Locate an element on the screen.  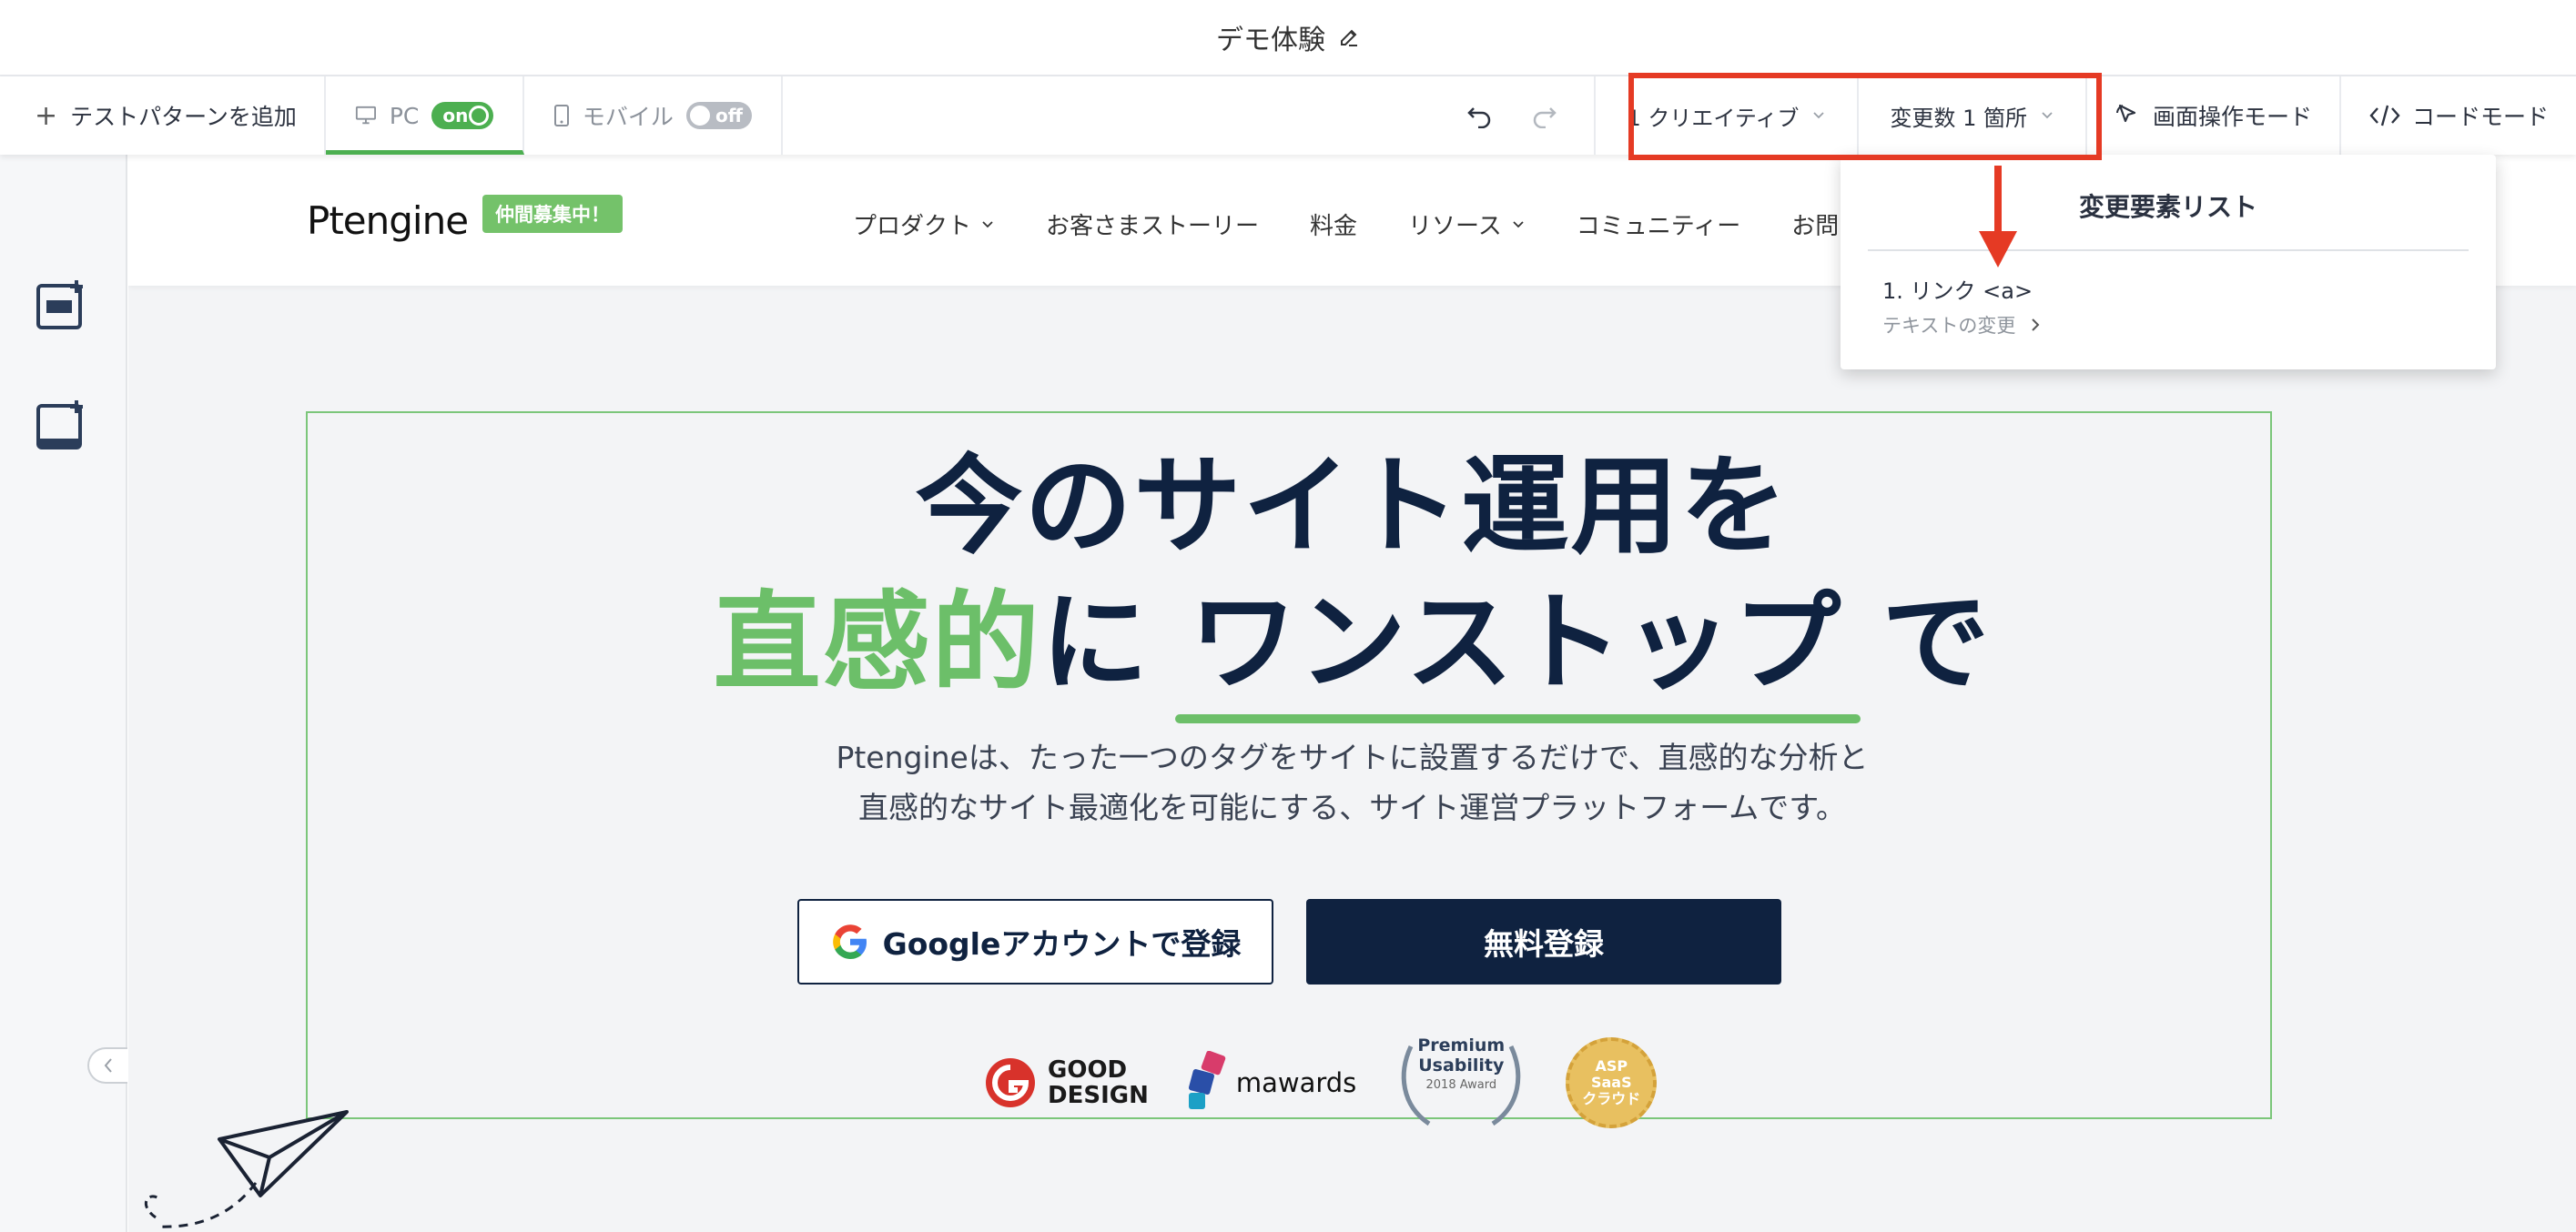
mawards-award: mawards is located at coordinates (1270, 1083).